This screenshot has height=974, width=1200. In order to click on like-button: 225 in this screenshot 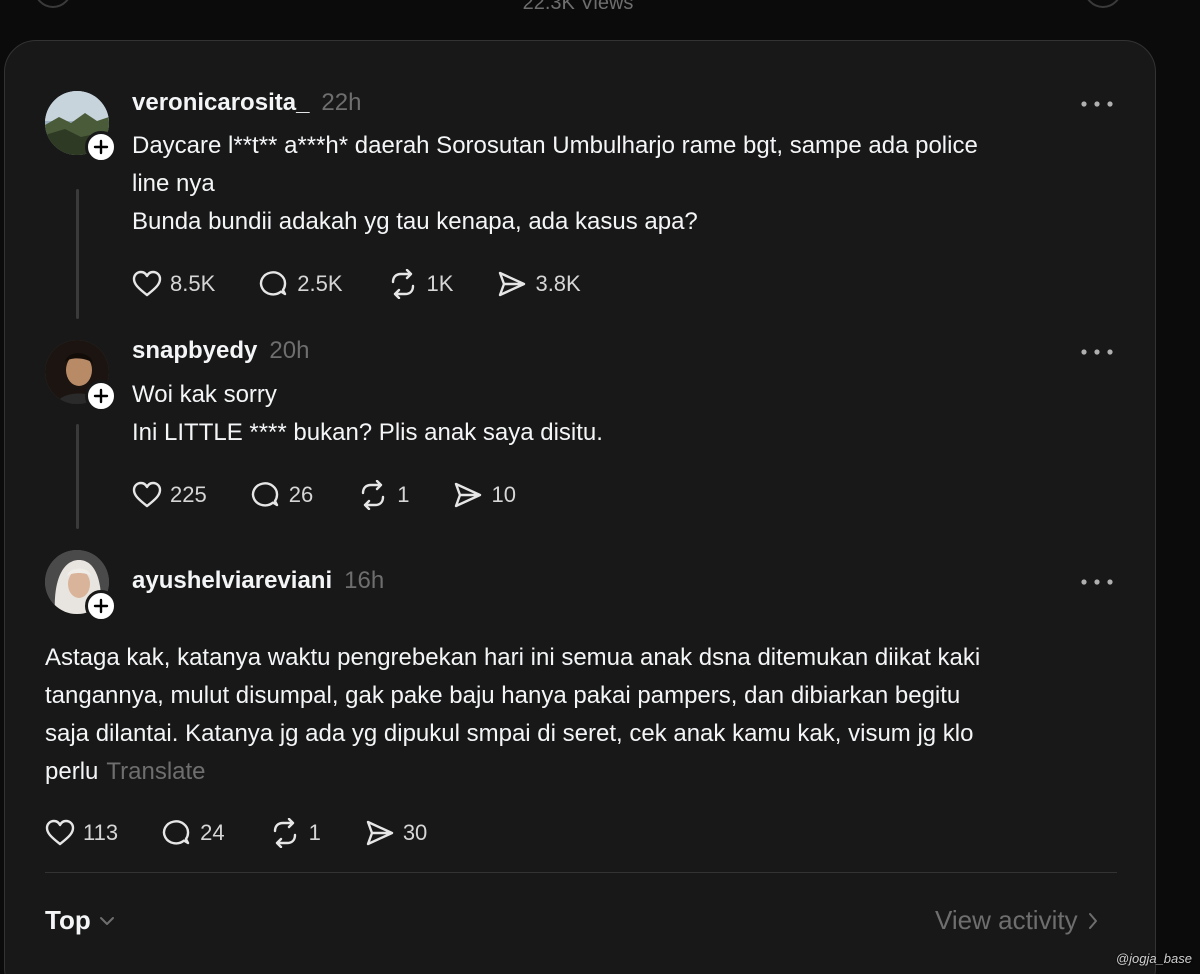, I will do `click(169, 495)`.